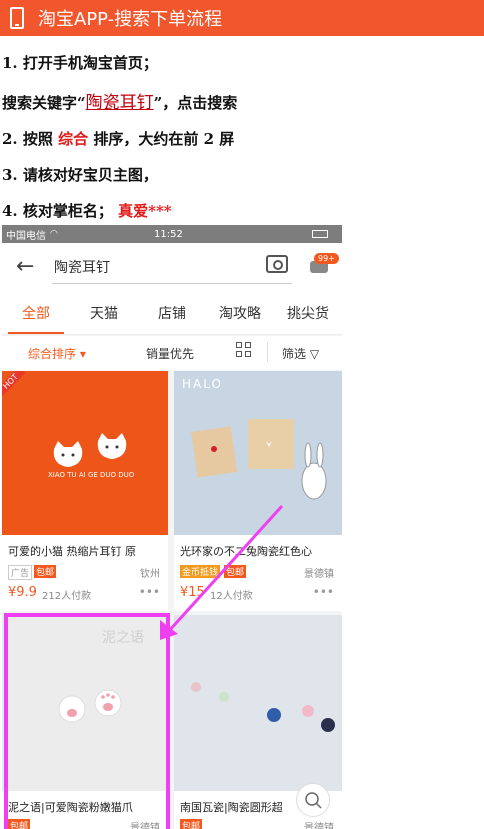  I want to click on banner-title: 淘宝APP-搜索下单流程, so click(130, 19).